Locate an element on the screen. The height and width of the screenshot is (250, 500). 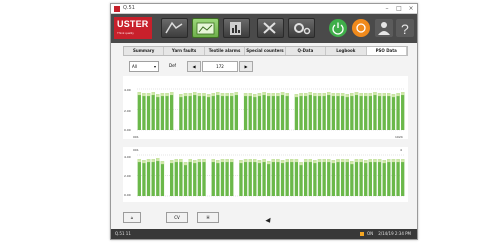
tools-button is located at coordinates (270, 28).